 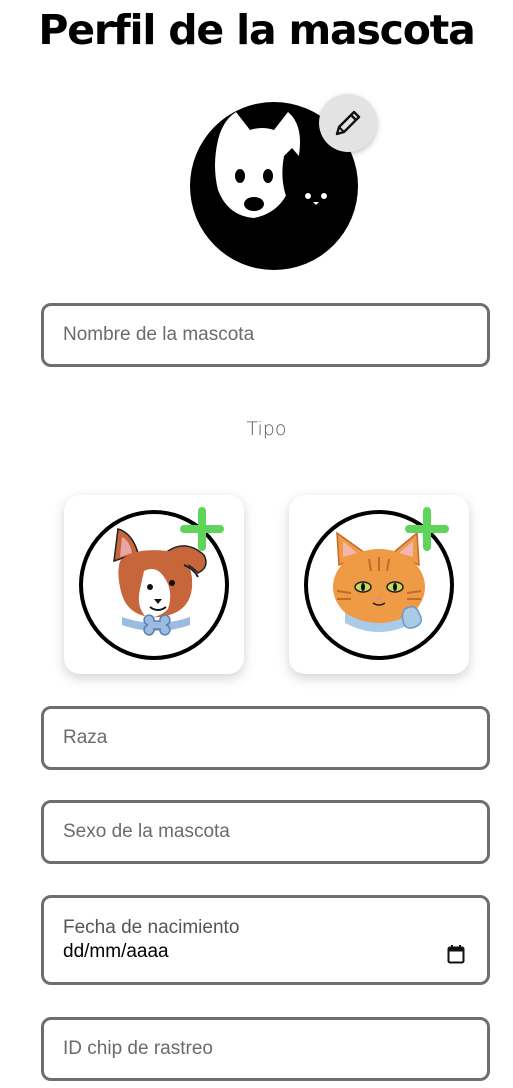 What do you see at coordinates (256, 30) in the screenshot?
I see `page-title: Perfil de la mascota` at bounding box center [256, 30].